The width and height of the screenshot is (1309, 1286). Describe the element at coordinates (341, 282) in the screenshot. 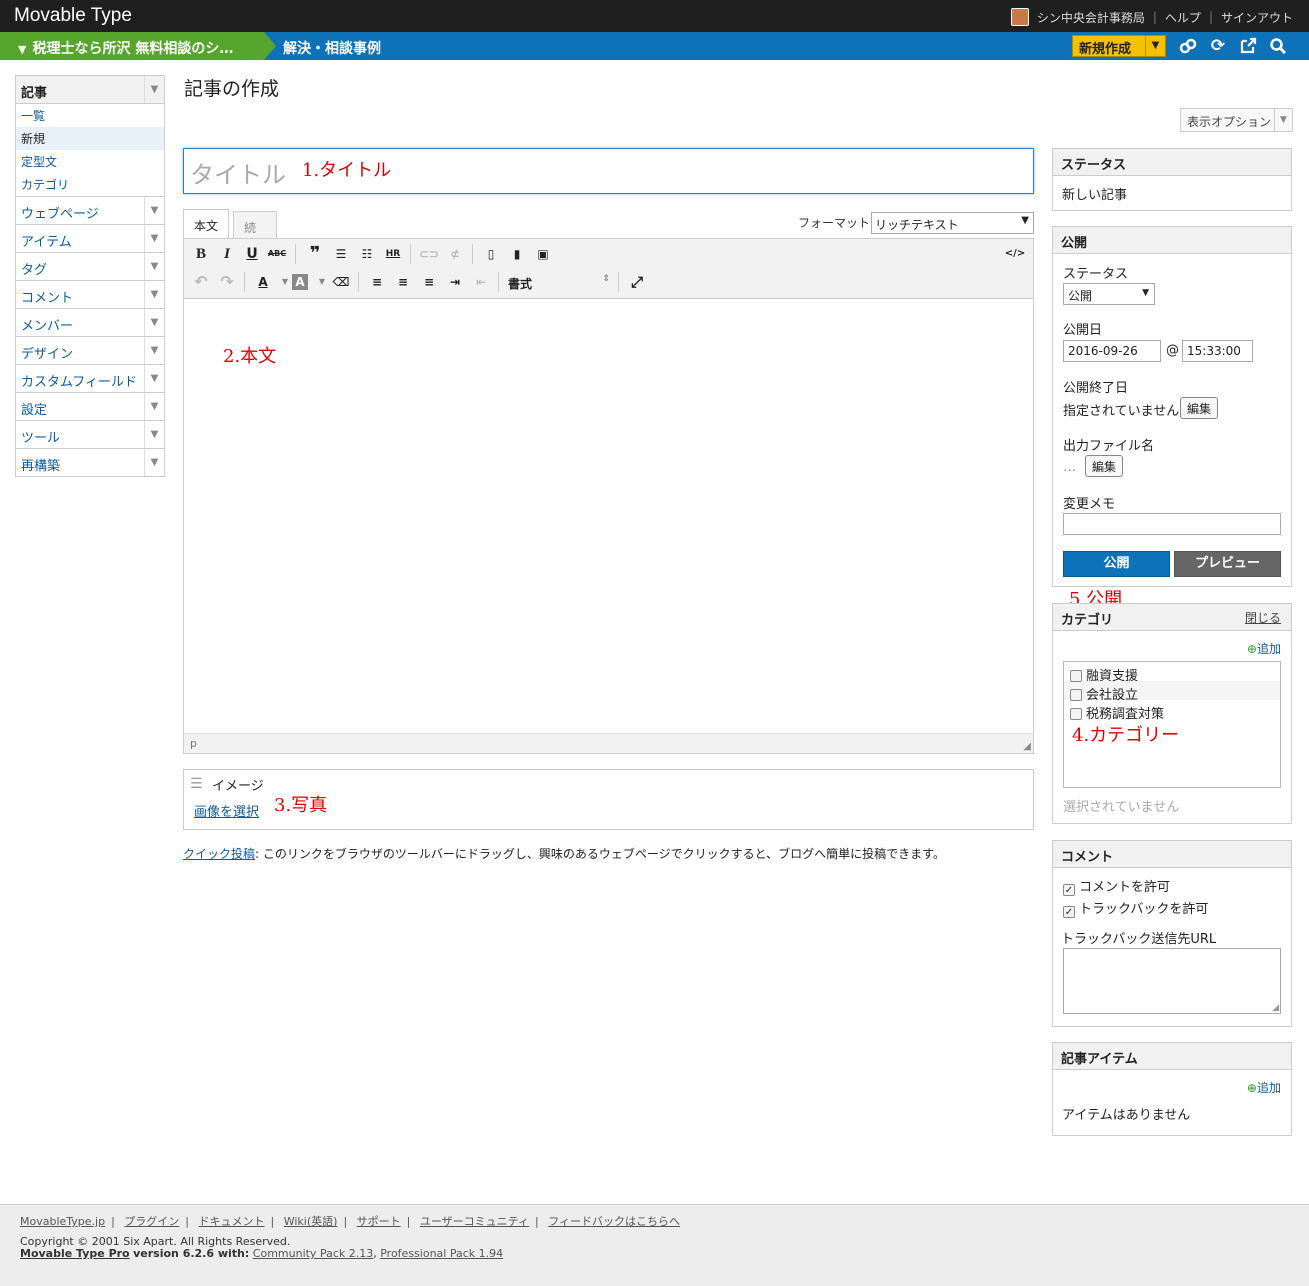

I see `eraser-icon: ⌫` at that location.